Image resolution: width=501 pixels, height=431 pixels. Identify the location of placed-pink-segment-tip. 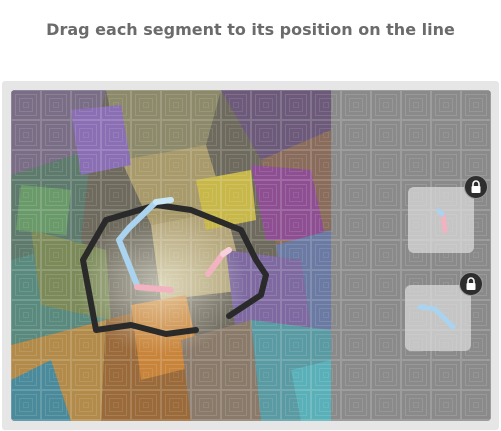
(226, 252).